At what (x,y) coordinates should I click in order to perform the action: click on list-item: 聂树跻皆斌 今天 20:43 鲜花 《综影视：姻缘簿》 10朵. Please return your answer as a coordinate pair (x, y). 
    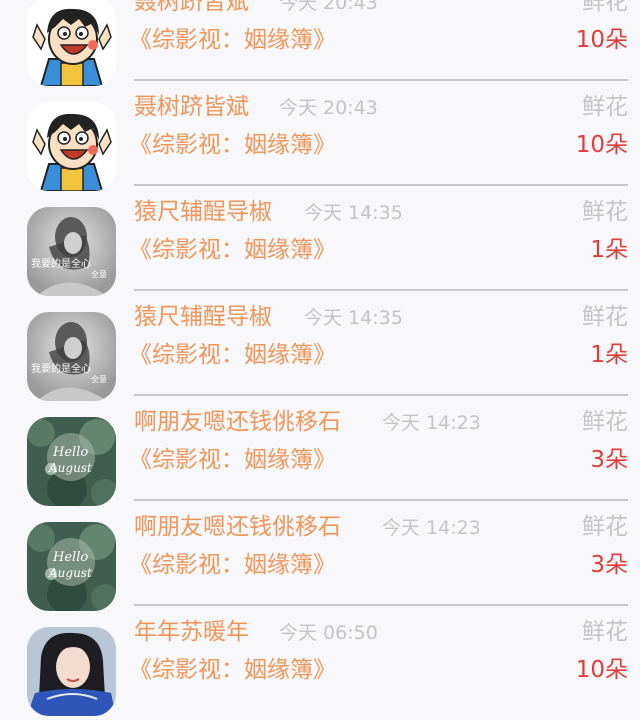
    Looking at the image, I should click on (320, 43).